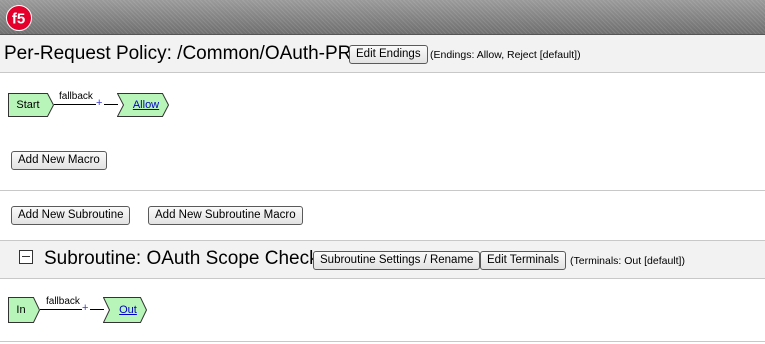 The width and height of the screenshot is (765, 344). I want to click on in-node: In, so click(24, 310).